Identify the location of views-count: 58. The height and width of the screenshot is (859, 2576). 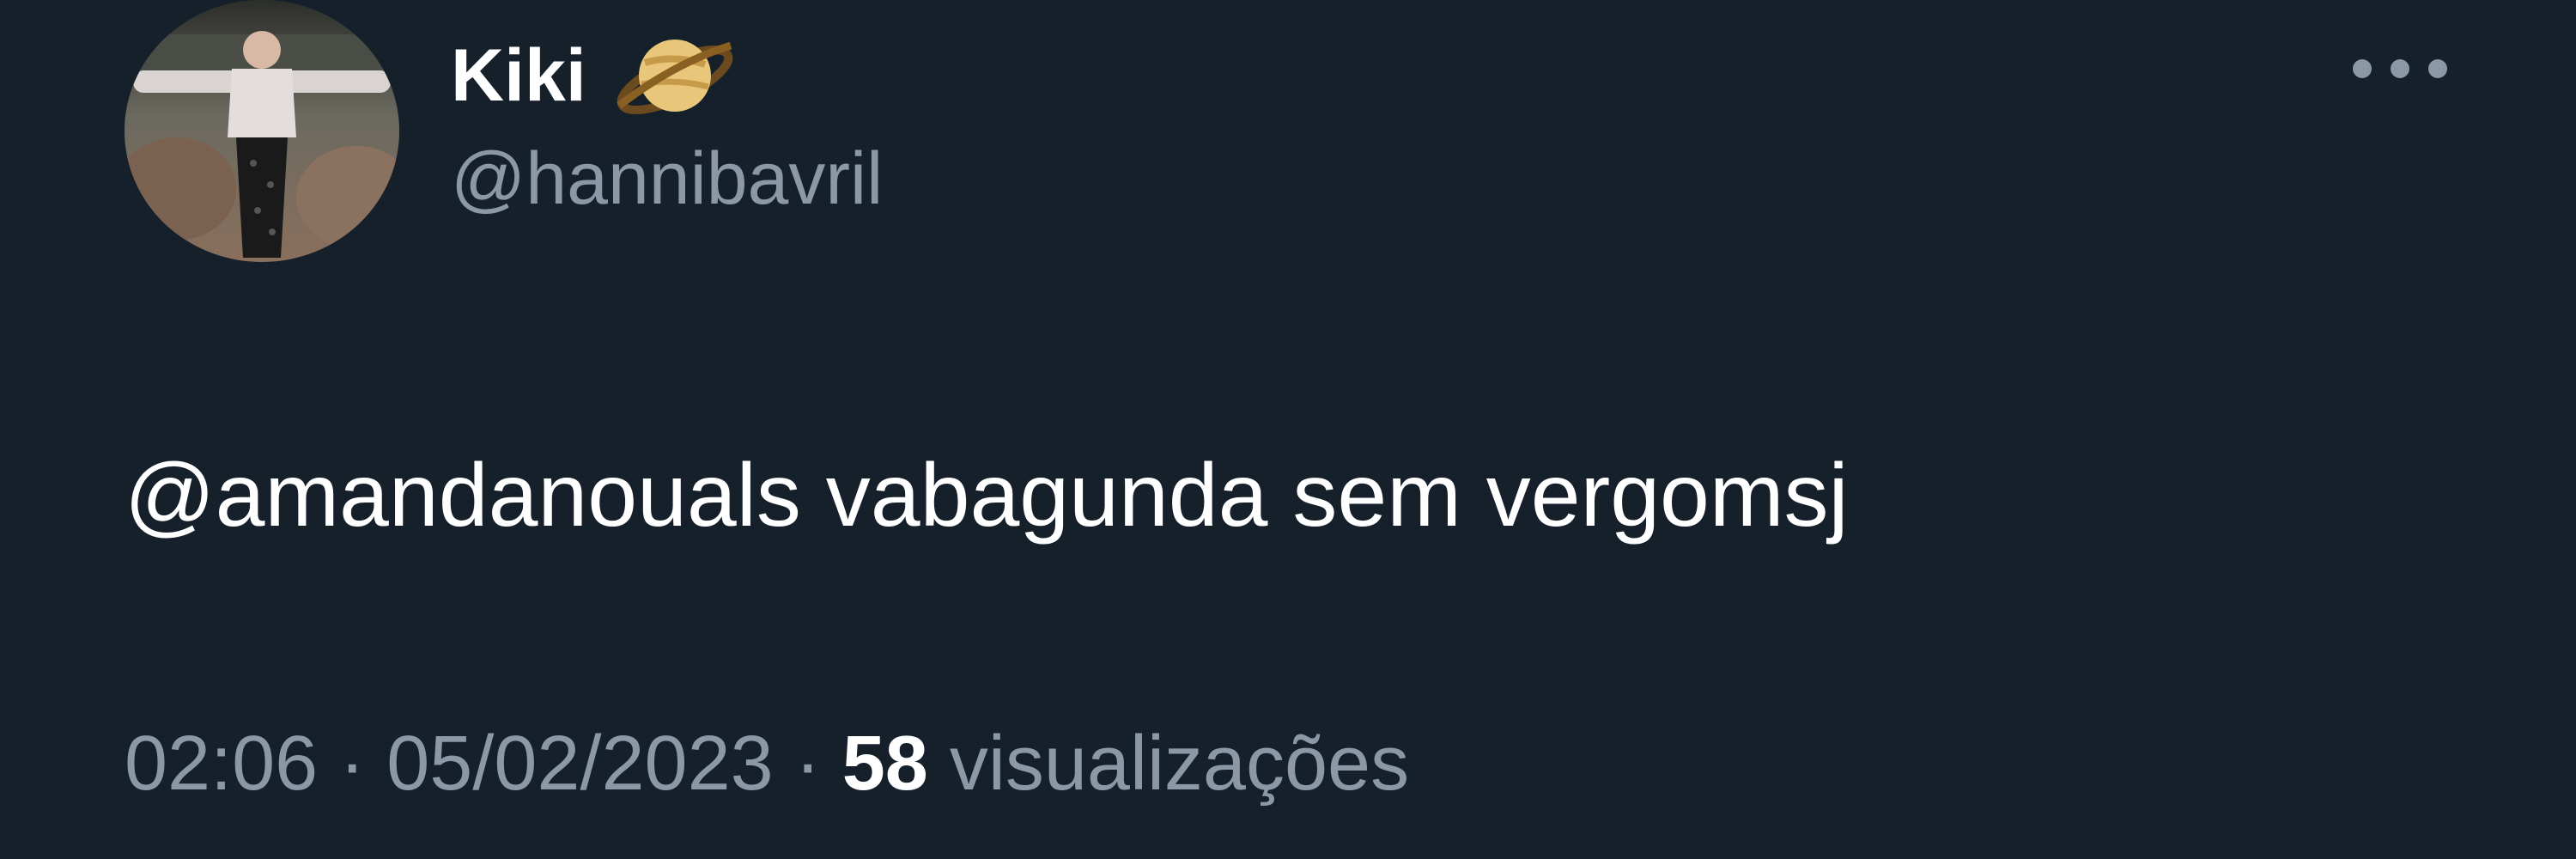
(885, 764).